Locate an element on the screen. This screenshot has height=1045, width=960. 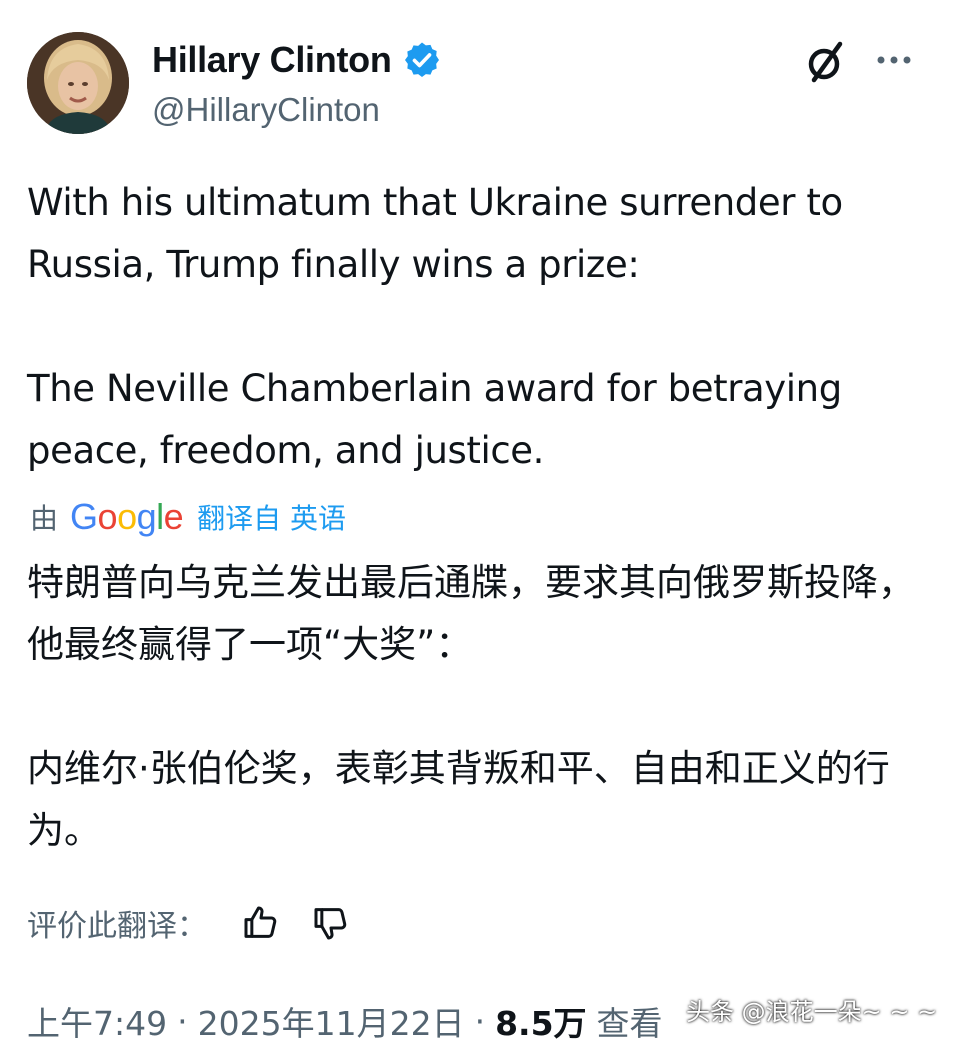
avatar is located at coordinates (78, 83).